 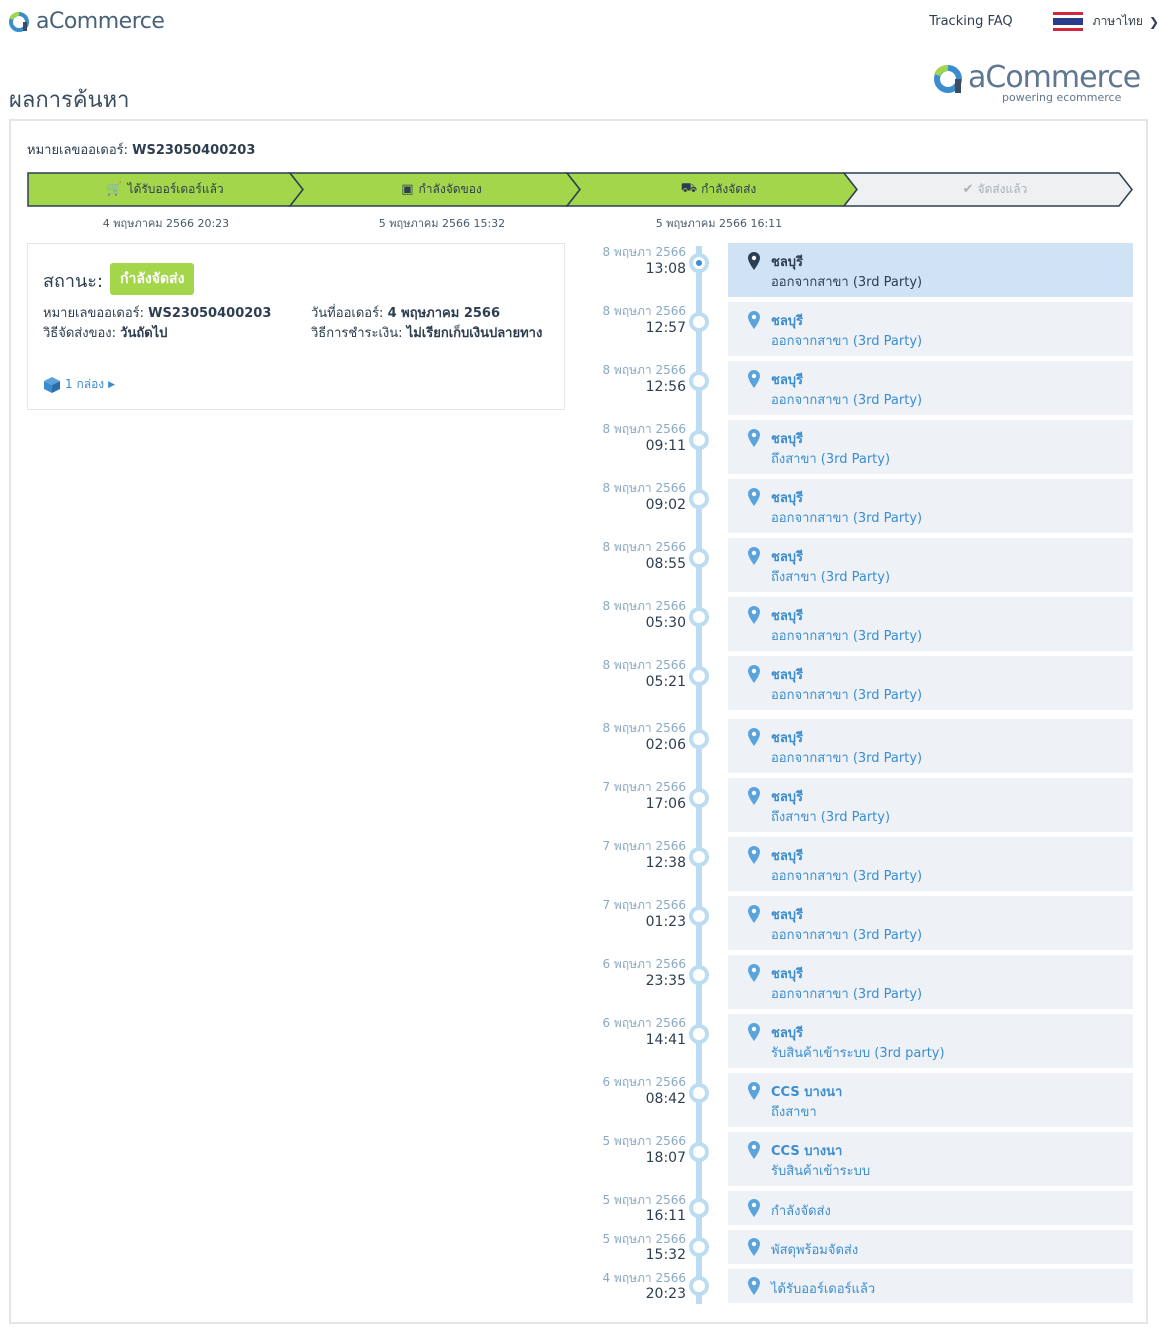 What do you see at coordinates (930, 1100) in the screenshot?
I see `event-card: CCS บางนา ถึงสาขา` at bounding box center [930, 1100].